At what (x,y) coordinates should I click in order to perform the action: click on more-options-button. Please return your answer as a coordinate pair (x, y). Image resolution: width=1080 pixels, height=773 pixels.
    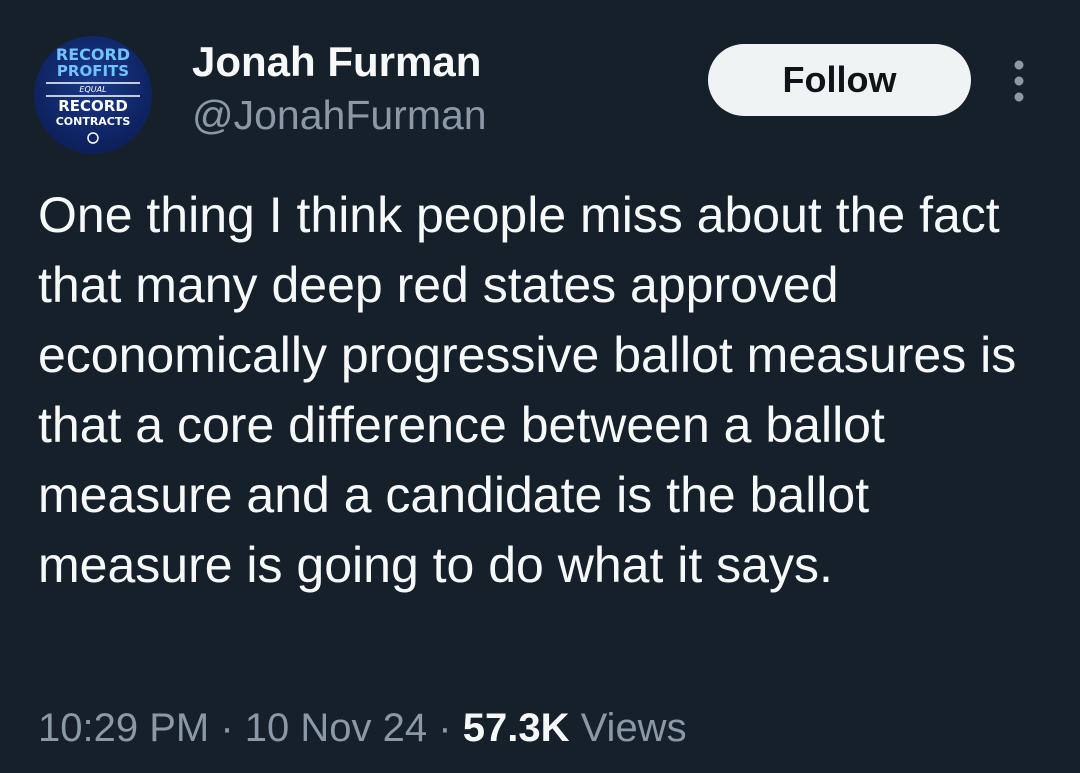
    Looking at the image, I should click on (1019, 81).